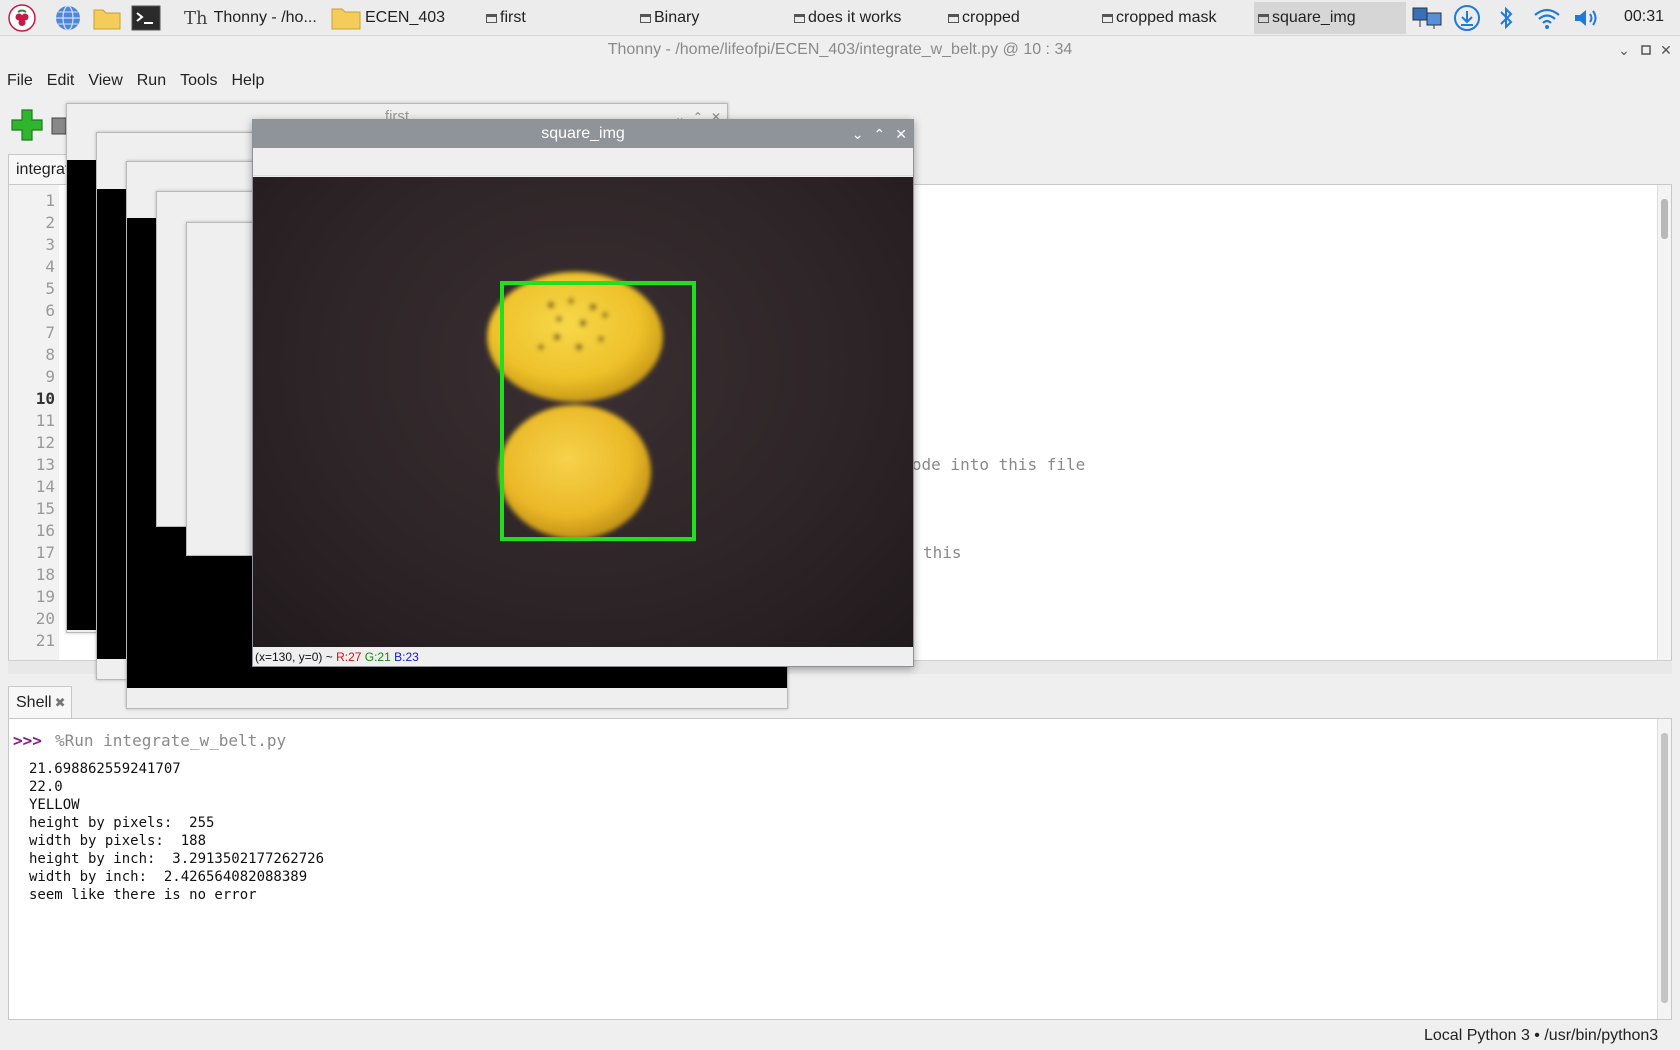 The height and width of the screenshot is (1050, 1680). I want to click on thonny-close-button: ✕, so click(1666, 50).